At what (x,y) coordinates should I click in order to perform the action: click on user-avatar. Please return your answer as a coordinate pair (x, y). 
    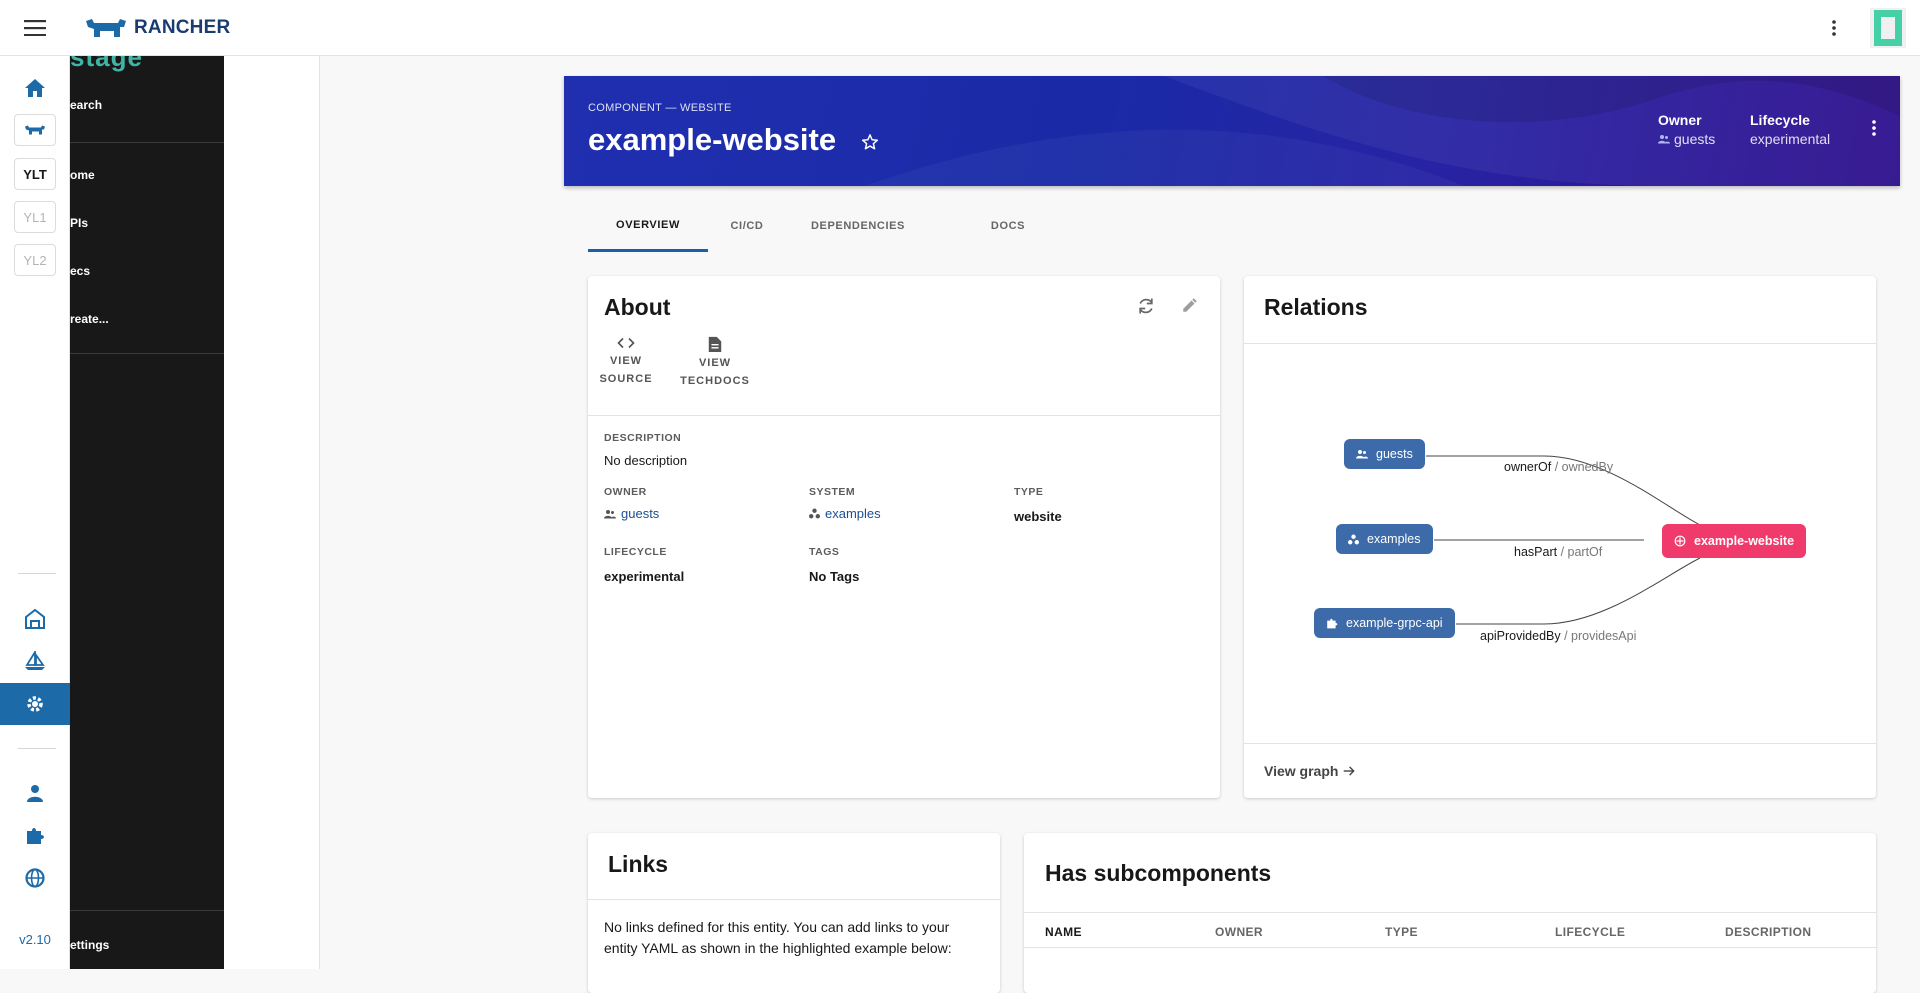
    Looking at the image, I should click on (1888, 27).